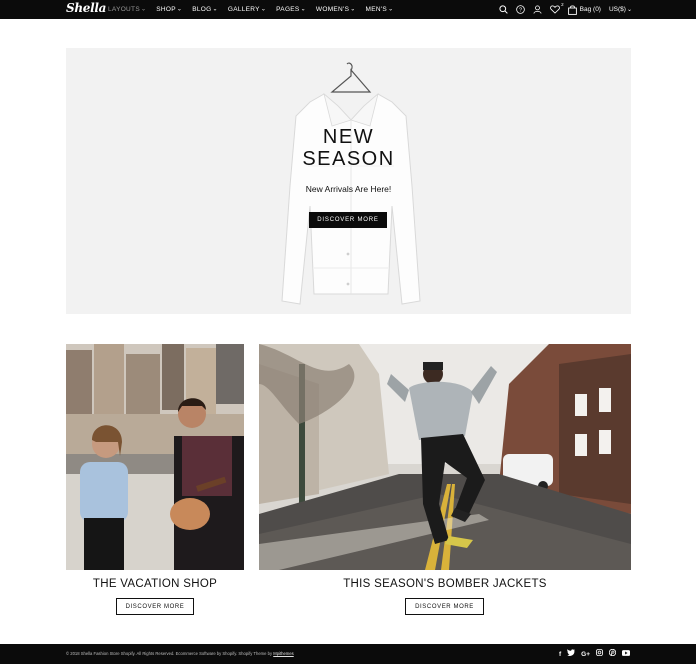 The height and width of the screenshot is (664, 696). I want to click on credit-link: Mpithemes, so click(283, 653).